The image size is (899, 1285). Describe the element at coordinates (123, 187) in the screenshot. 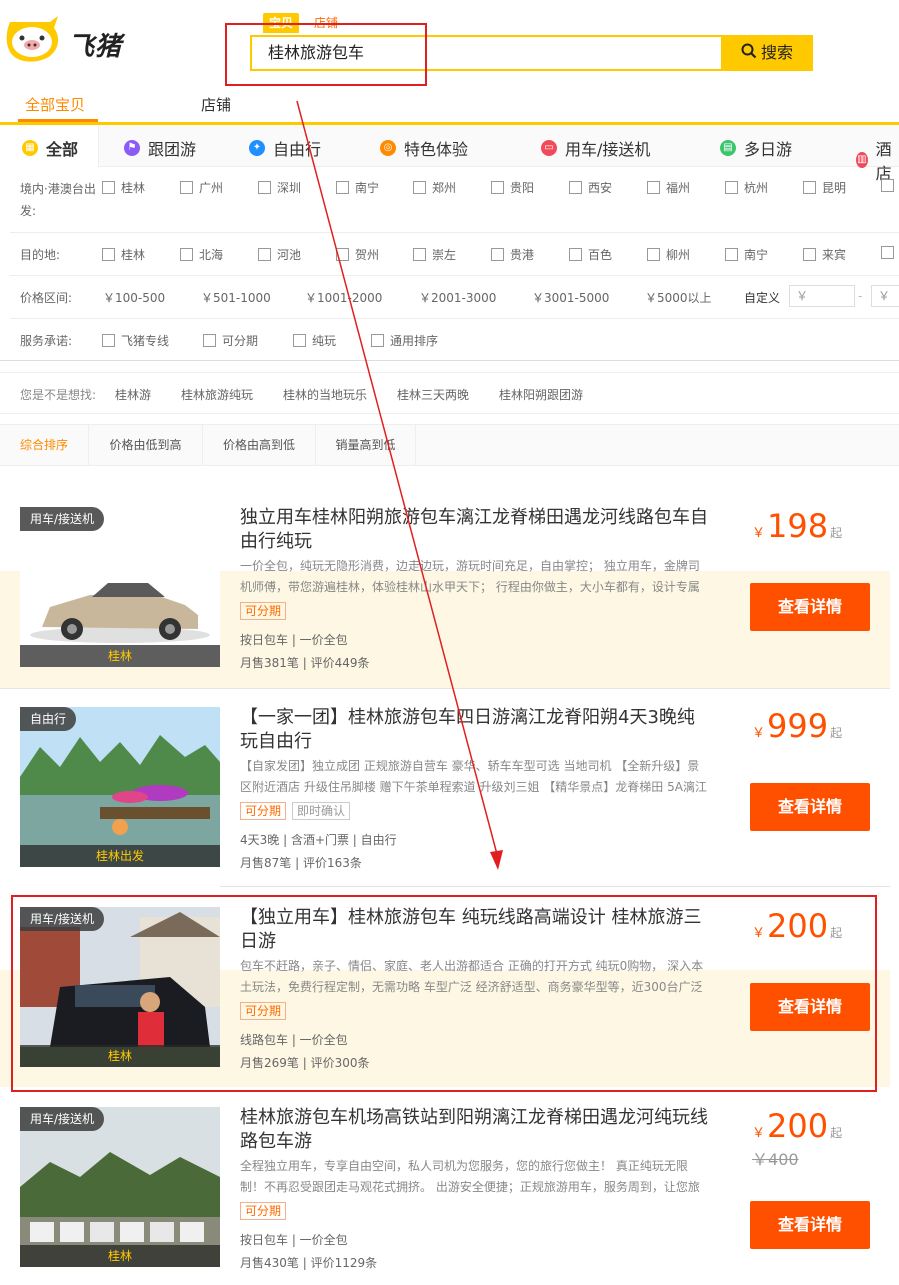

I see `depart-option: 桂林` at that location.